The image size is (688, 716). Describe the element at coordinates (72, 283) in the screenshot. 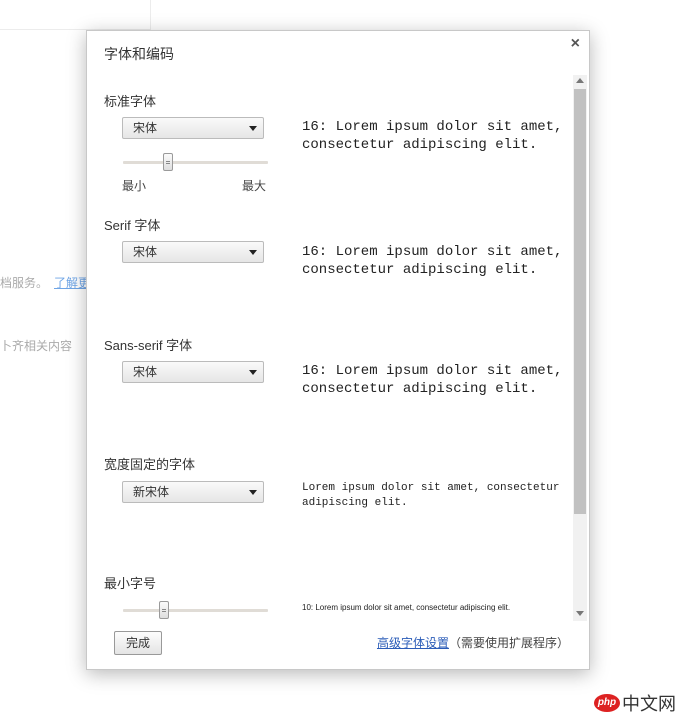

I see `background-learn-more-link: 了解更` at that location.